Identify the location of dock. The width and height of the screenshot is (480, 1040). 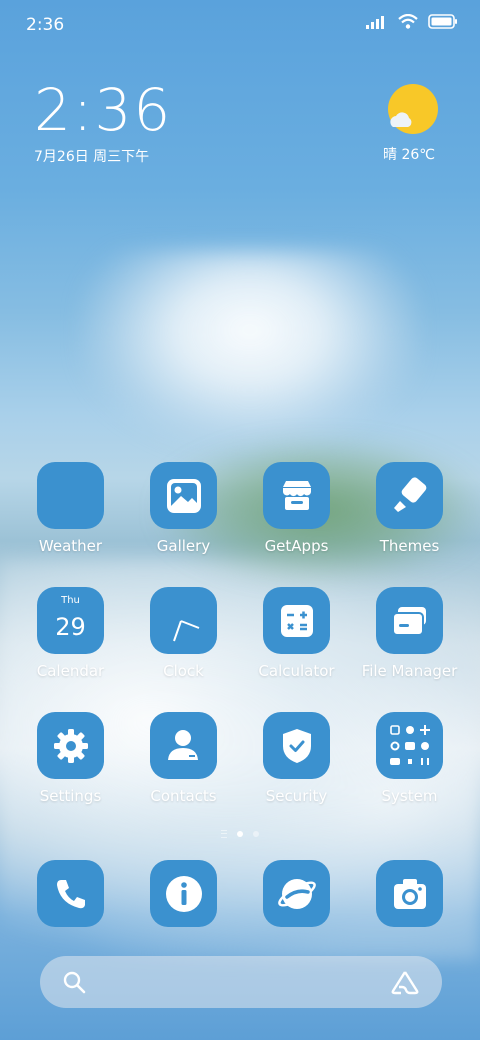
(240, 893).